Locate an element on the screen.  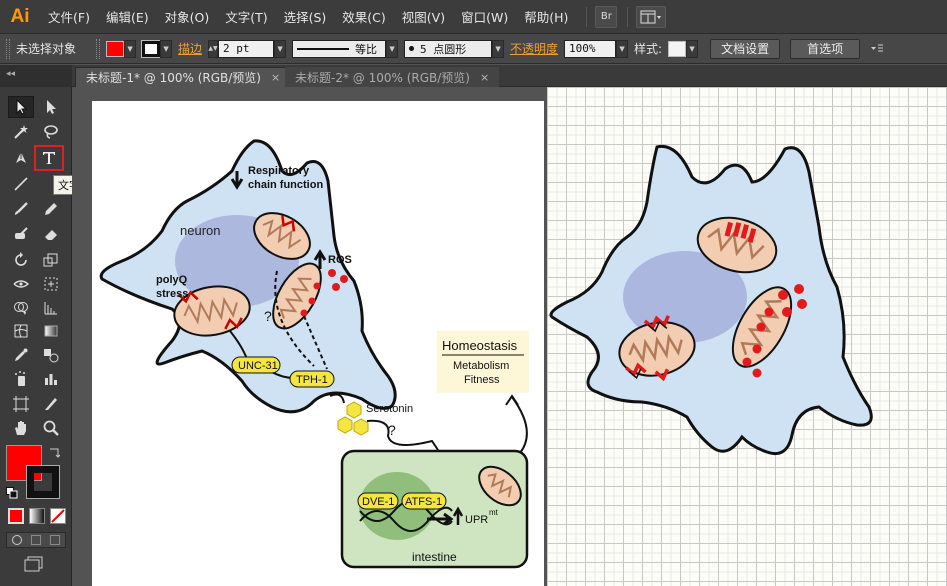
shape-builder-tool is located at coordinates (21, 308).